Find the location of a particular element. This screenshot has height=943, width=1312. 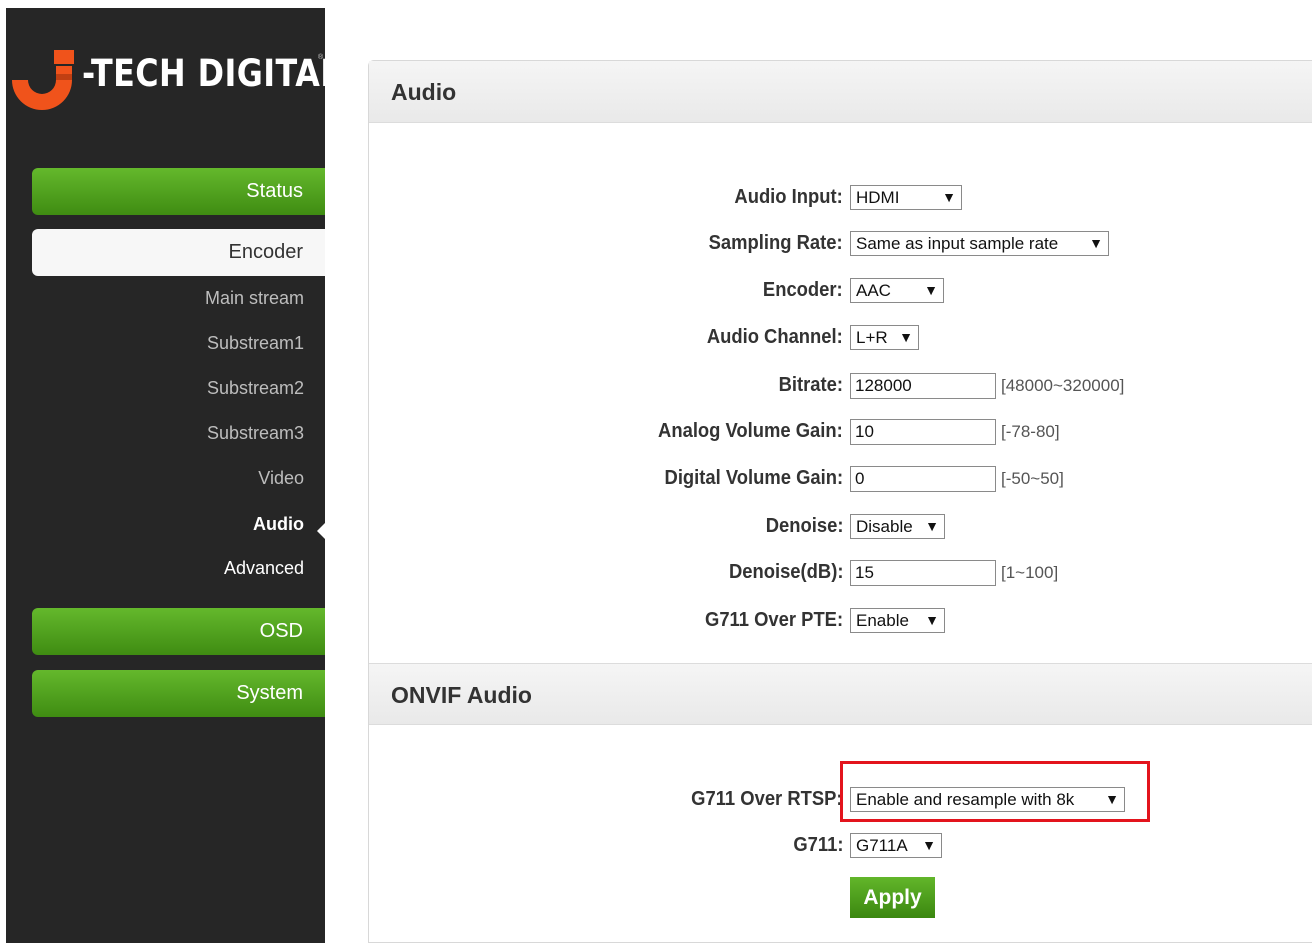

audio-input-value: HDMI is located at coordinates (878, 197).